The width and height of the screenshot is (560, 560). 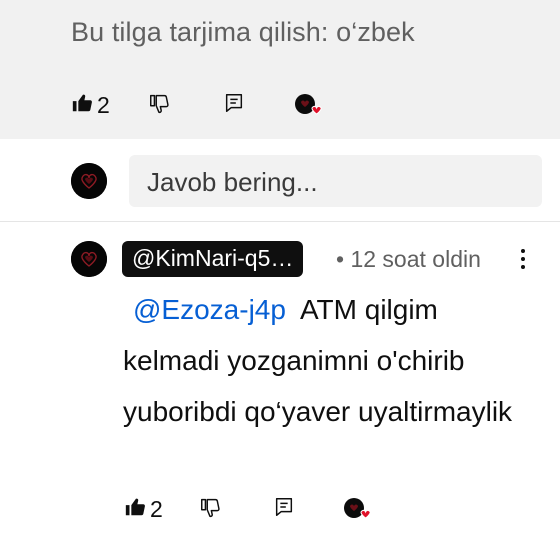 I want to click on timestamp-text: 12 soat oldin, so click(x=415, y=259).